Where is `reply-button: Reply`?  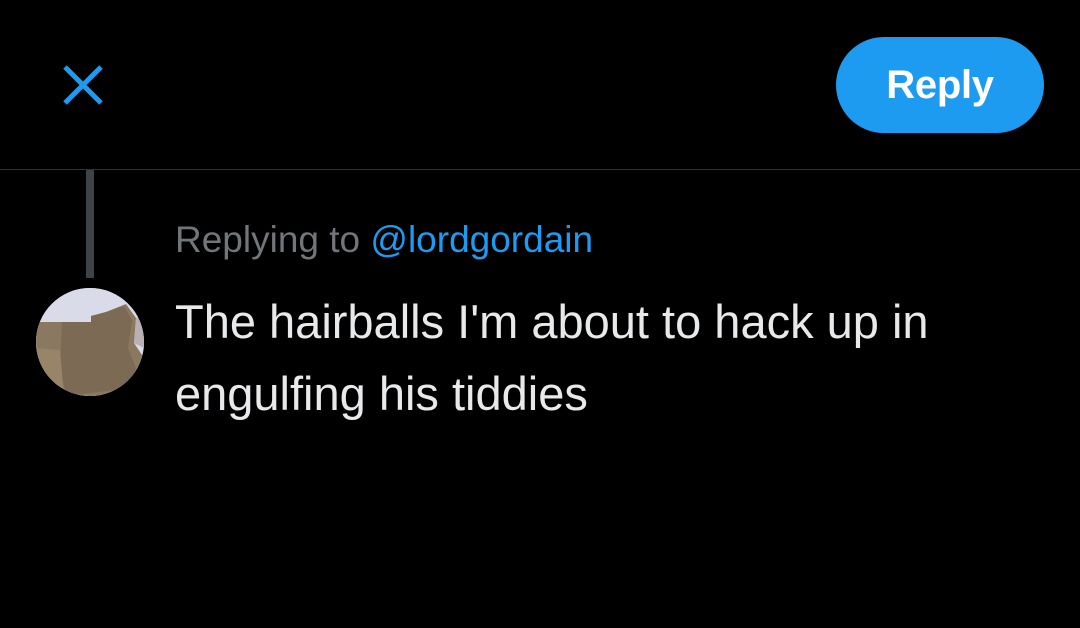
reply-button: Reply is located at coordinates (940, 85).